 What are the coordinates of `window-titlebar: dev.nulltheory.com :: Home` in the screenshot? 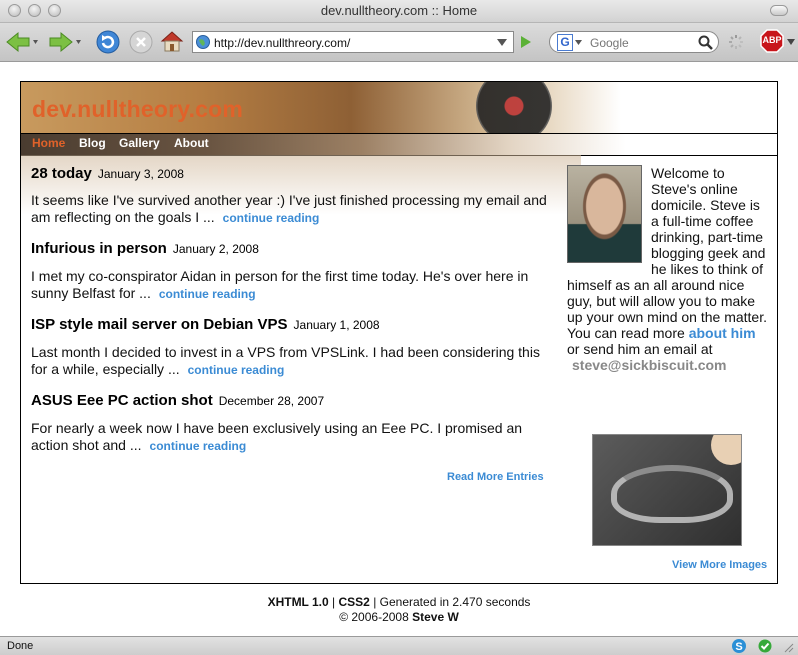 It's located at (399, 11).